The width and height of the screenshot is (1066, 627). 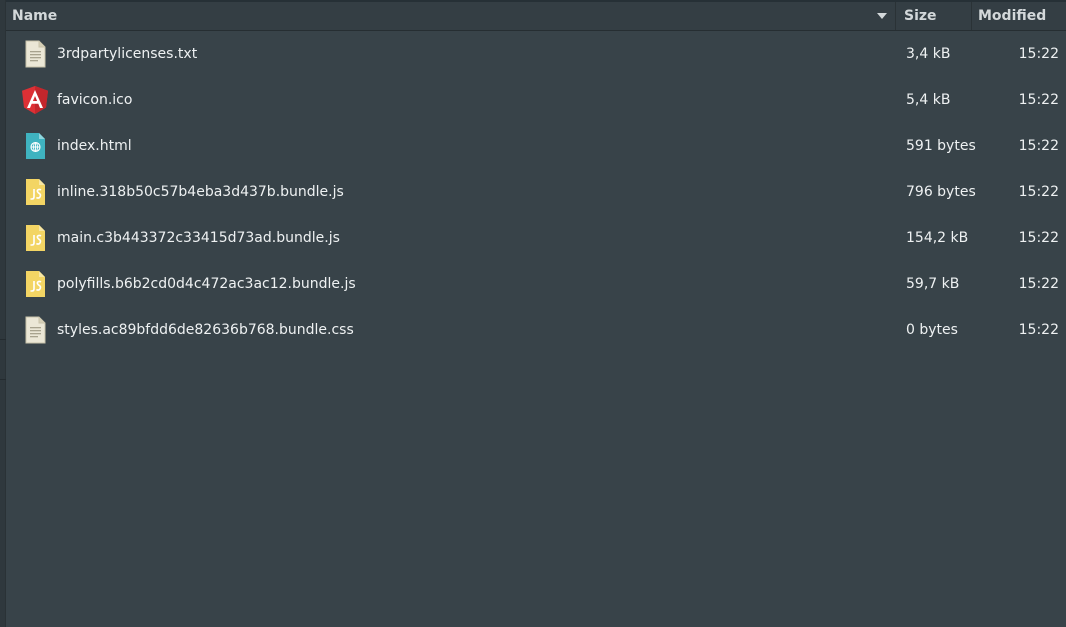 What do you see at coordinates (198, 238) in the screenshot?
I see `file-name: main.c3b443372c33415d73ad.bundle.js` at bounding box center [198, 238].